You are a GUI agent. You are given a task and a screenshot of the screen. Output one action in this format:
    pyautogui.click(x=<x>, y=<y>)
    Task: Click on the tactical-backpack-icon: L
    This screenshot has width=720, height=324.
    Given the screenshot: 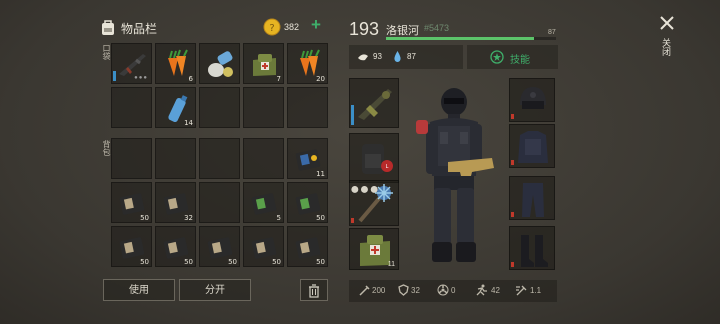 What is the action you would take?
    pyautogui.click(x=377, y=159)
    